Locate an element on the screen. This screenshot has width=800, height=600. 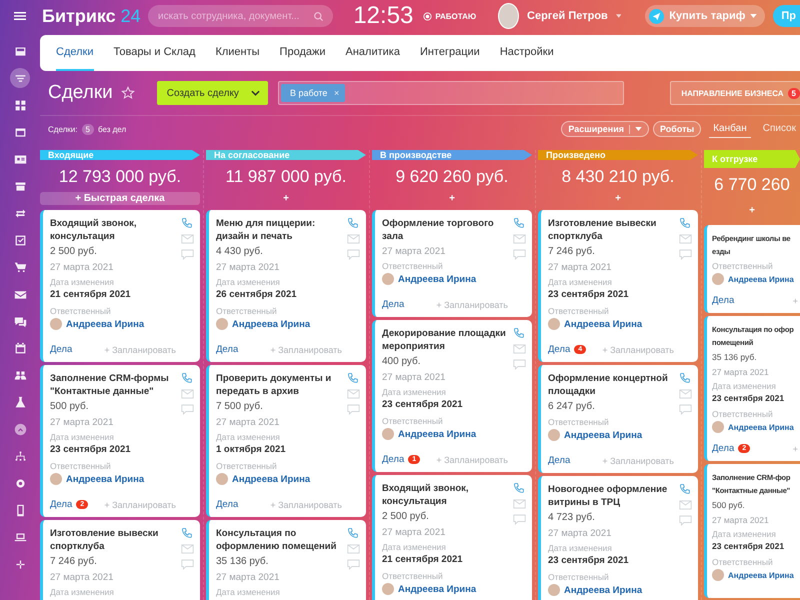
user-name: Сергей Петров is located at coordinates (567, 16).